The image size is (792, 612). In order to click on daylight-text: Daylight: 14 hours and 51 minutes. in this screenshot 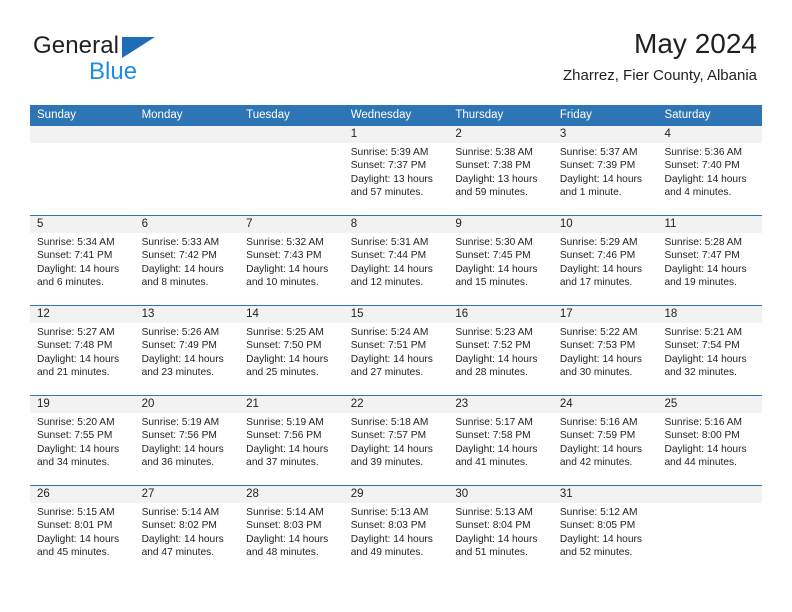, I will do `click(496, 546)`.